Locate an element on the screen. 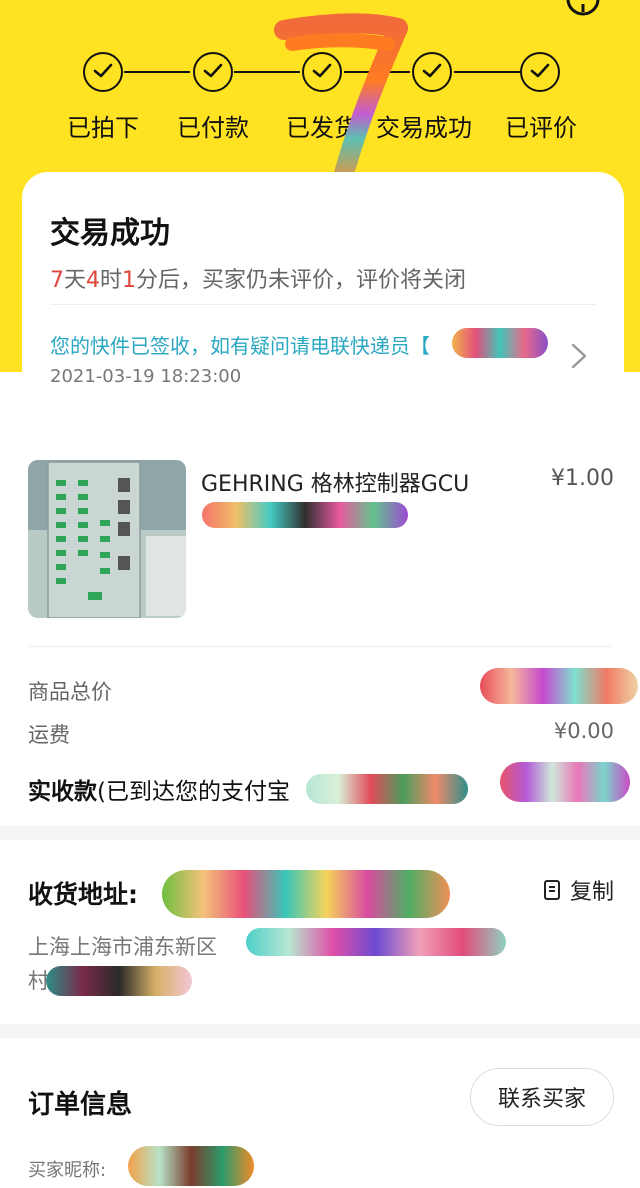  address-label: 收货地址: is located at coordinates (83, 894).